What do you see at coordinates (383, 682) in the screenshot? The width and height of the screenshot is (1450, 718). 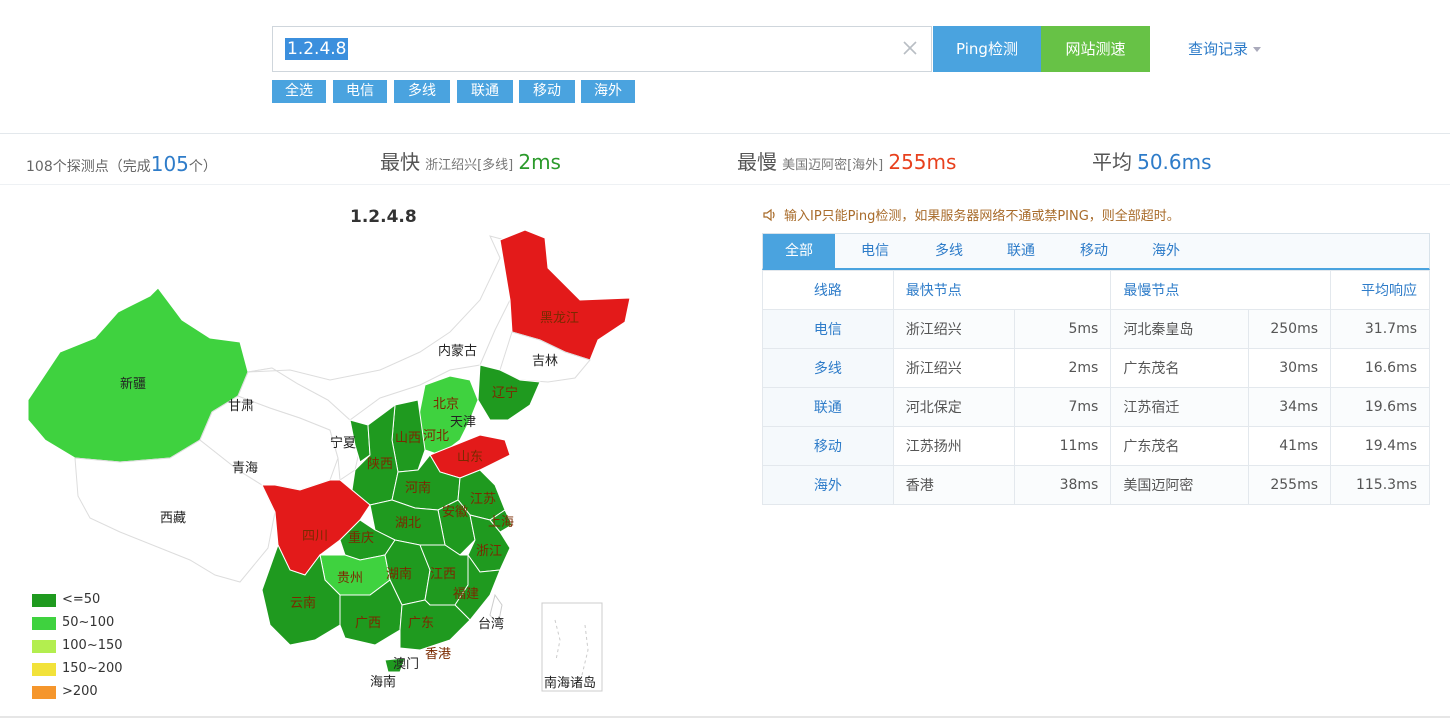 I see `label-hainan: 海南` at bounding box center [383, 682].